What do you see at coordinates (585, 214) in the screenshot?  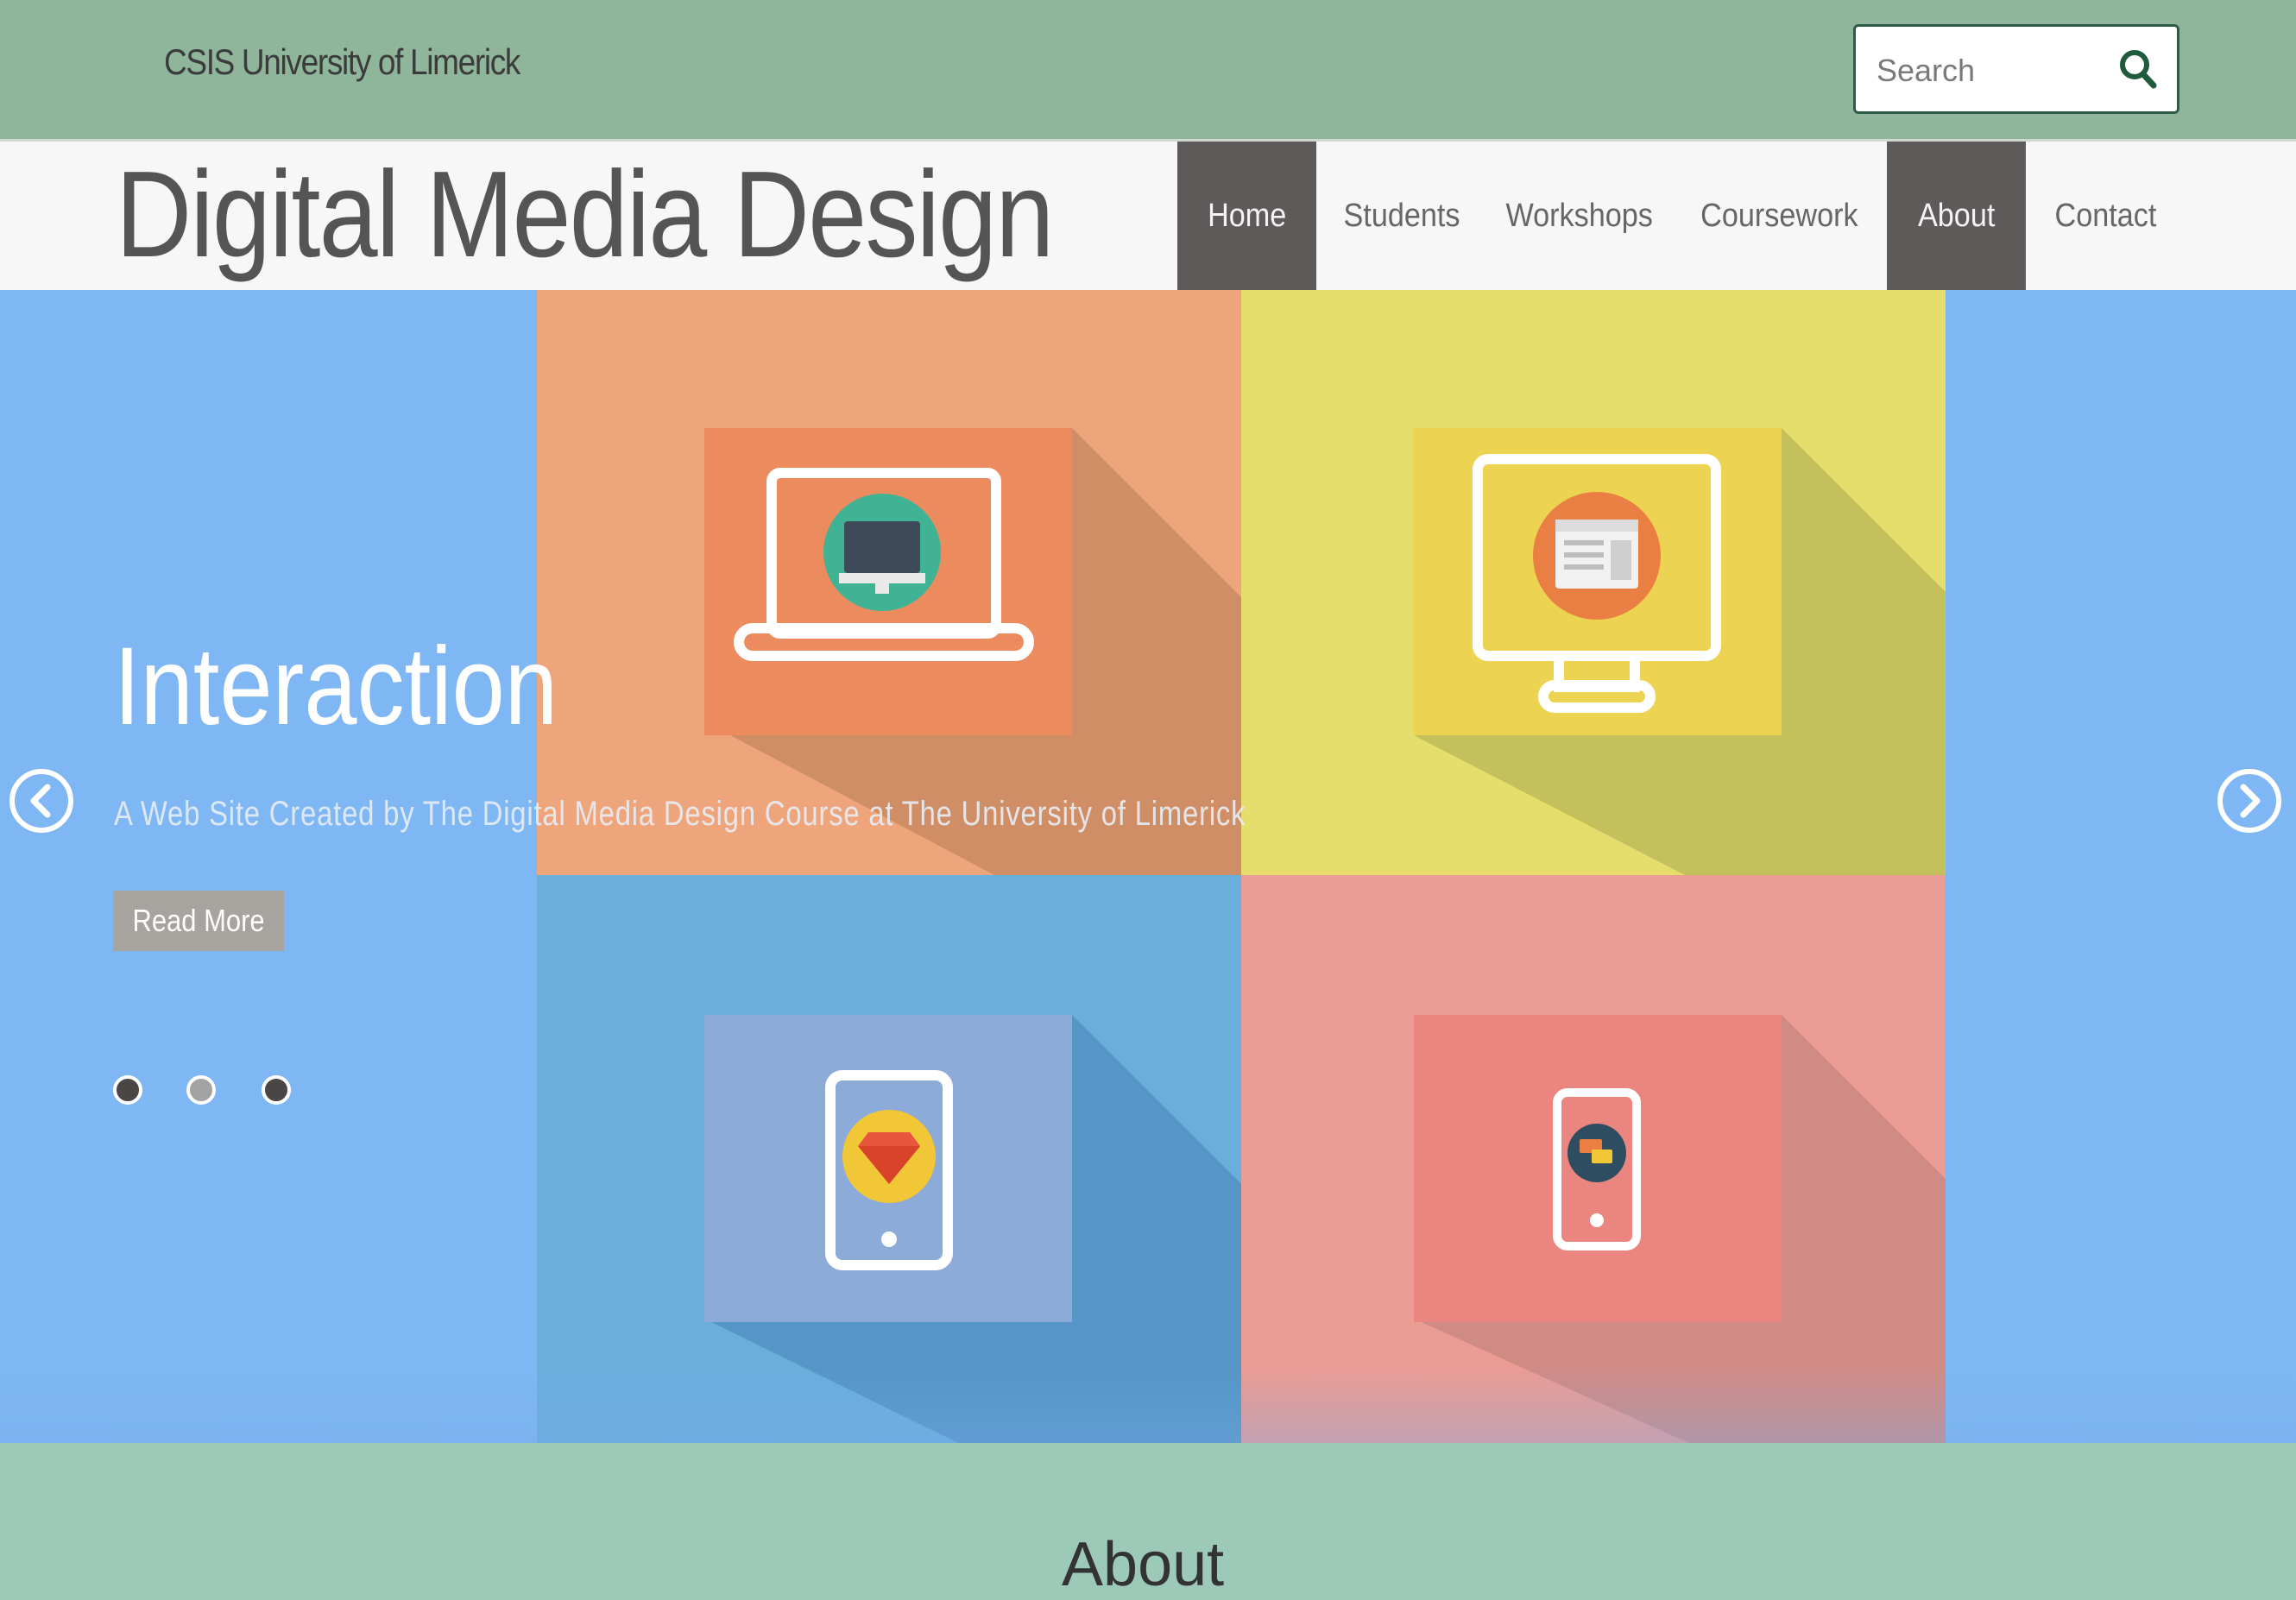 I see `page-title: Digital Media Design` at bounding box center [585, 214].